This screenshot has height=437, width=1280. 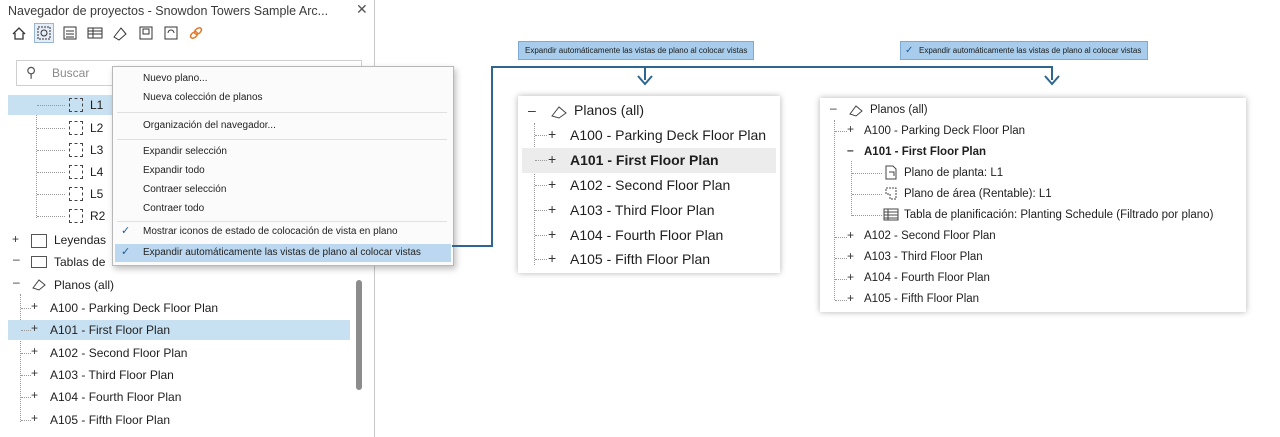 I want to click on view-item: L4, so click(x=96, y=172).